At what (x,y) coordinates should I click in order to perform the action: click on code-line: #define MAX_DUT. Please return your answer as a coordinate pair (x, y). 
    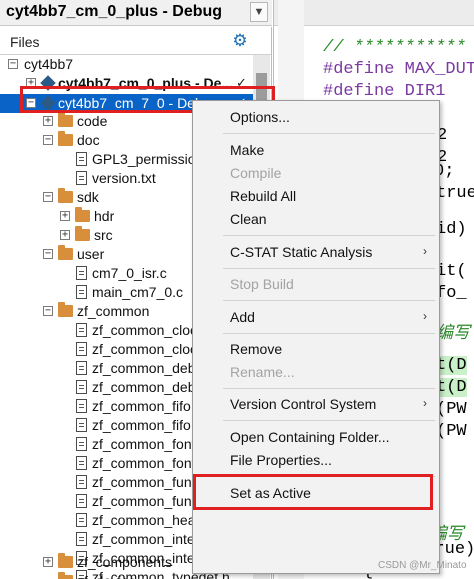
    Looking at the image, I should click on (398, 69).